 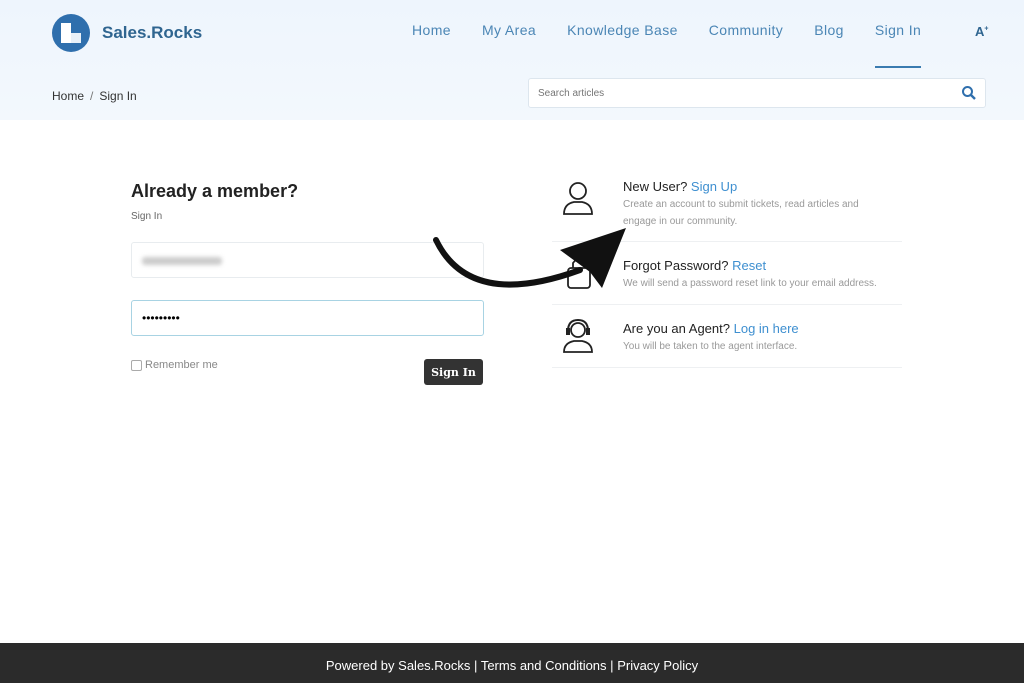 I want to click on option-title: New User? Sign Up, so click(x=680, y=186).